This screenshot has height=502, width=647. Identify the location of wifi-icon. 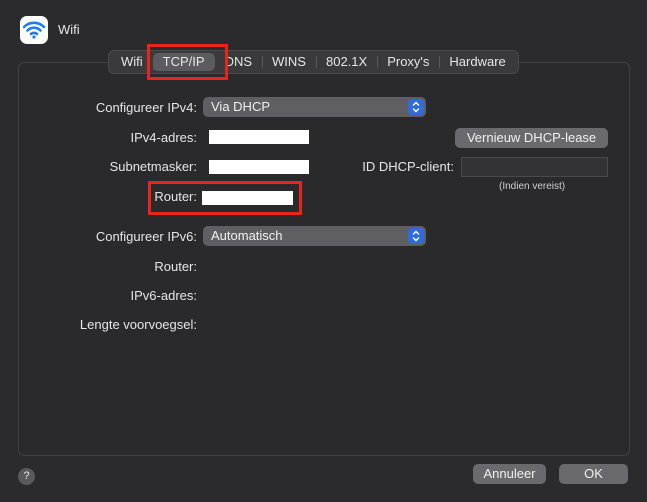
(34, 30).